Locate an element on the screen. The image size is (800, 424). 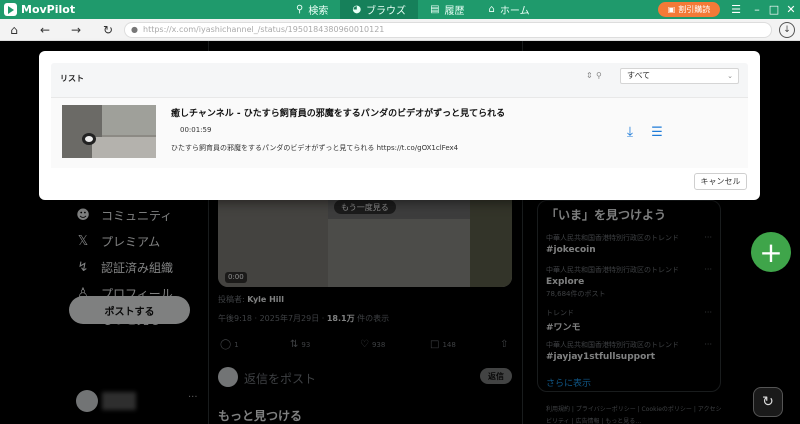
maximize-icon: □ is located at coordinates (774, 9).